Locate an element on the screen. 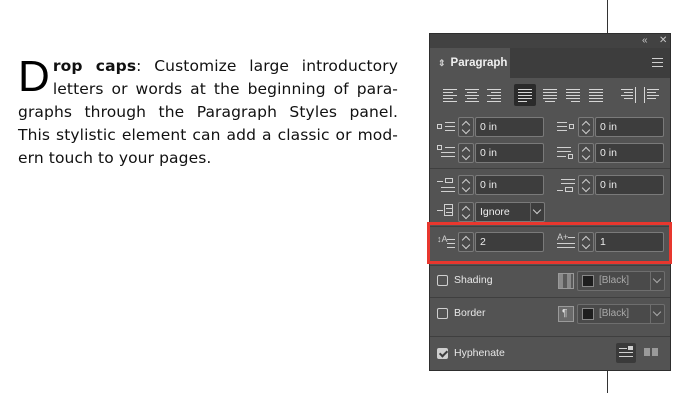  panel-title-bar: « ✕ is located at coordinates (550, 41).